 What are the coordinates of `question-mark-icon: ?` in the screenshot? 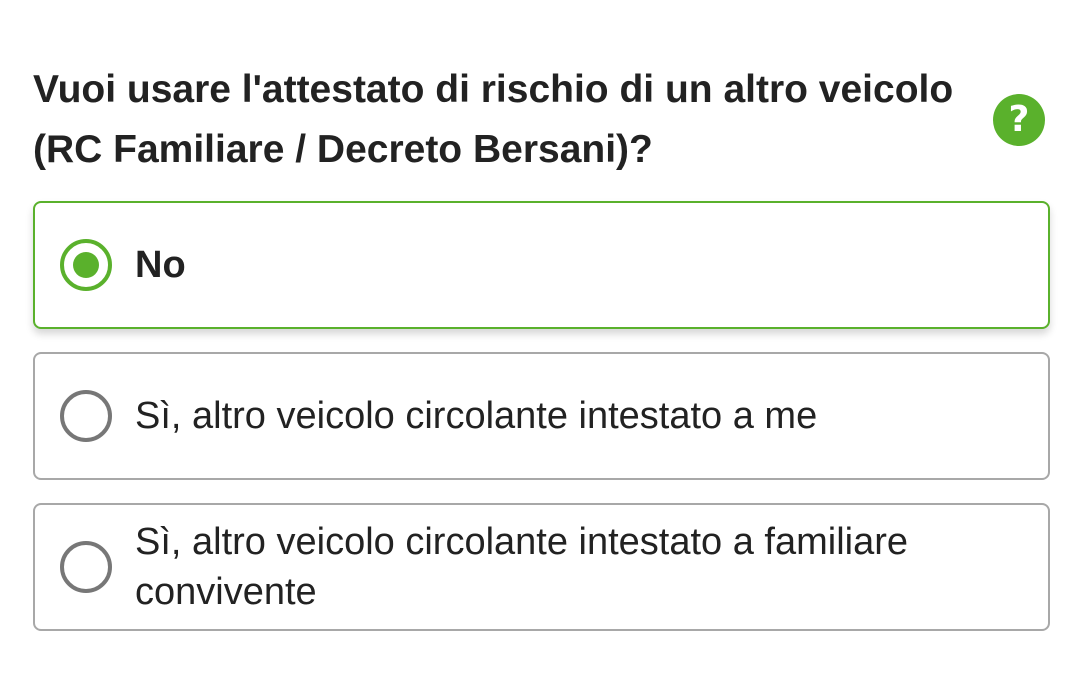 It's located at (1019, 119).